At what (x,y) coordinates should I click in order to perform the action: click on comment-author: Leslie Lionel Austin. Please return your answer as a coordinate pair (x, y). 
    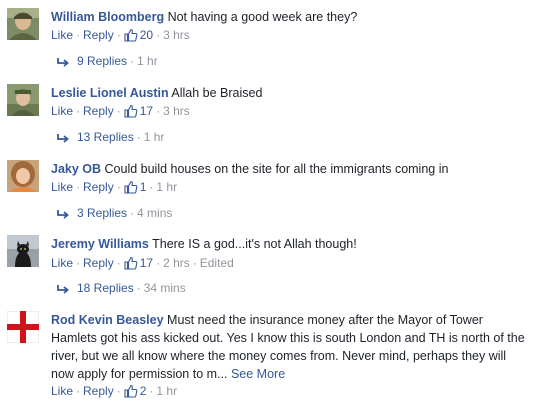
    Looking at the image, I should click on (110, 93).